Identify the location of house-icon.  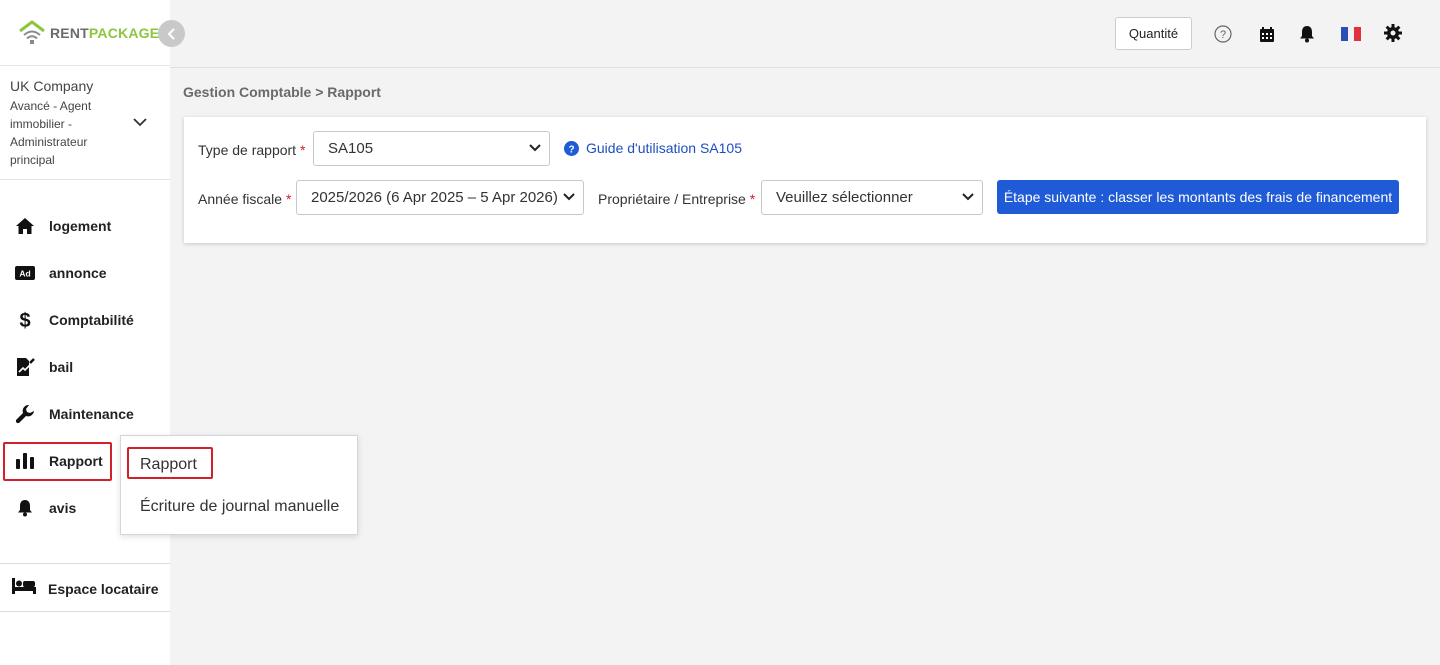
(25, 226).